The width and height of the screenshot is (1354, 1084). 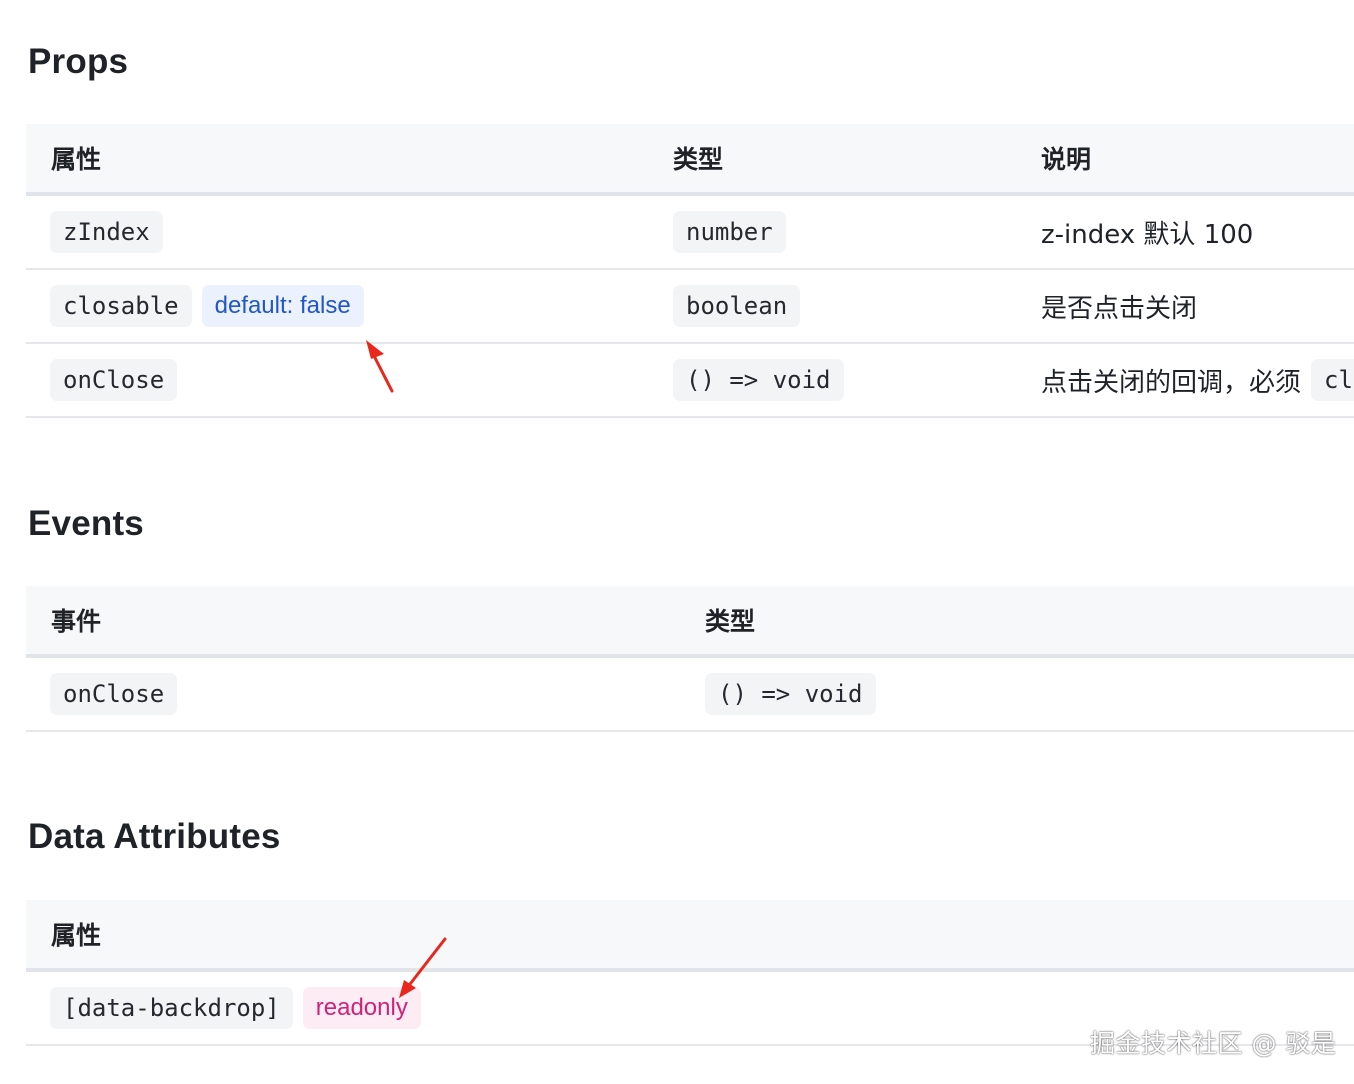 What do you see at coordinates (76, 935) in the screenshot?
I see `data-attributes-header-attr: 属性` at bounding box center [76, 935].